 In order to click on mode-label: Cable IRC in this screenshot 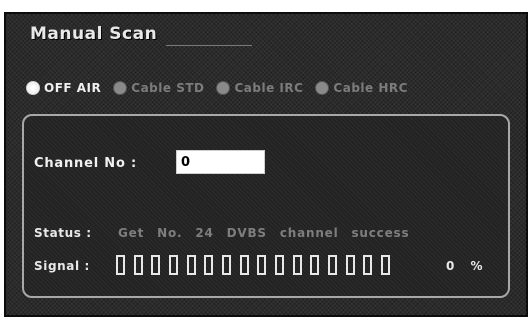, I will do `click(269, 88)`.